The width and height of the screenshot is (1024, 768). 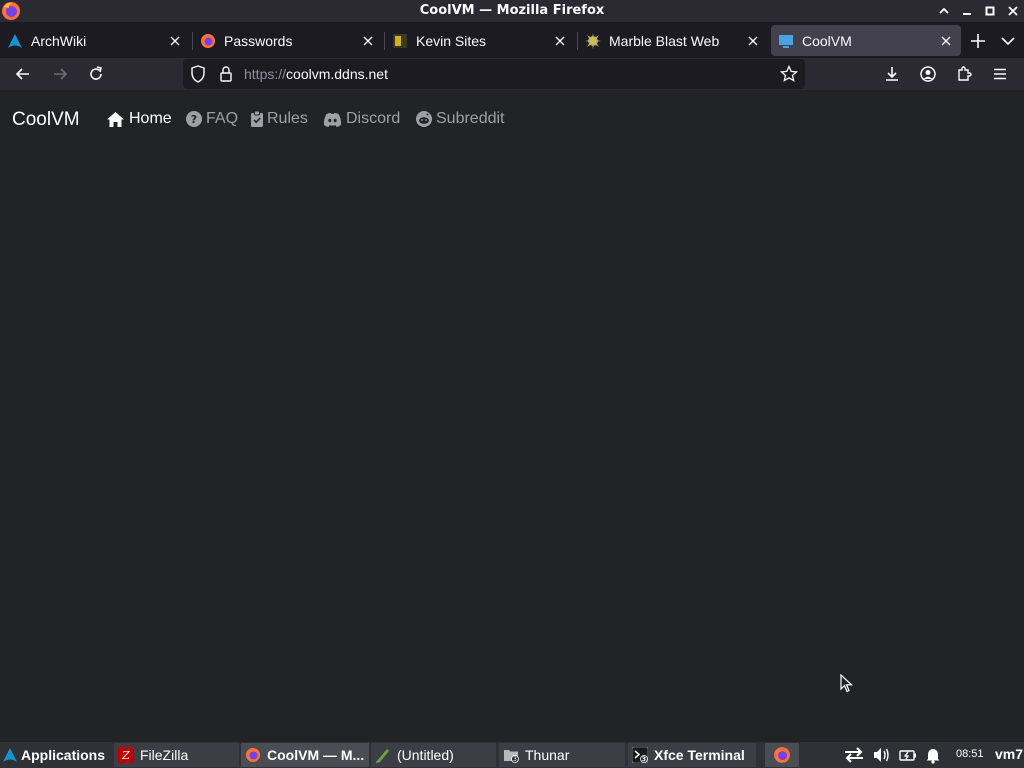 I want to click on taskbar-window-filezilla: Z FileZilla, so click(x=176, y=755).